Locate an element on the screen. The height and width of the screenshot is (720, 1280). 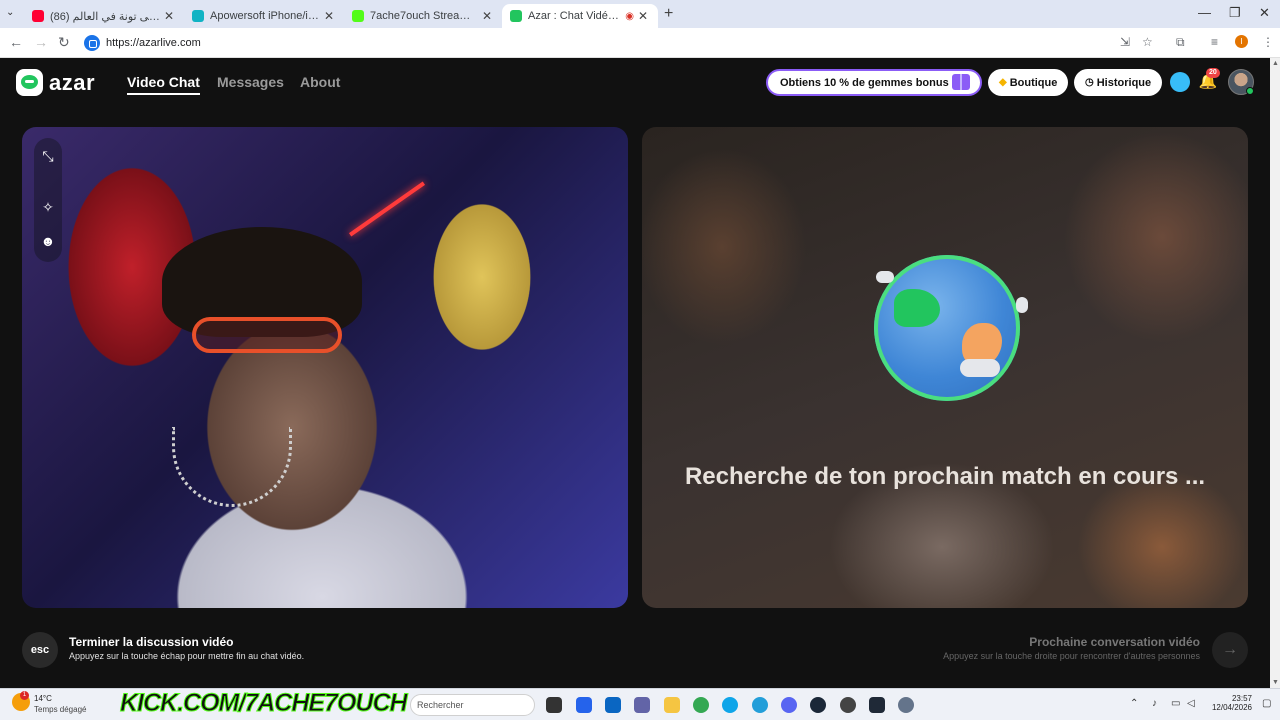
next-chat-arrow-button: → is located at coordinates (1230, 650).